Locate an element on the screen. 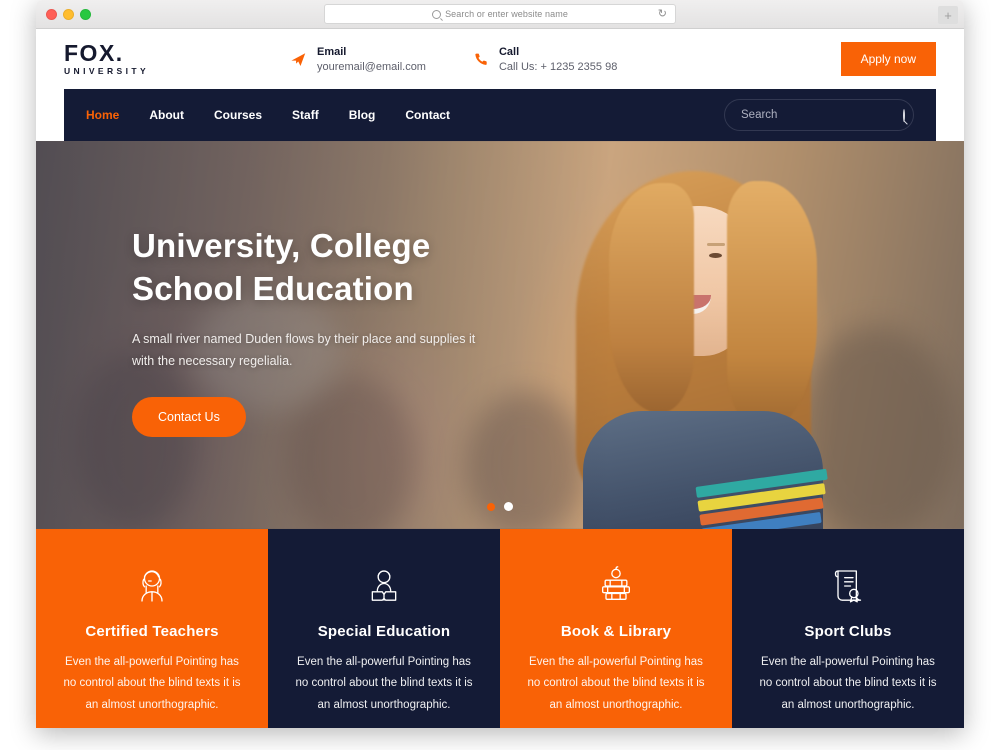 This screenshot has height=750, width=1000. address-bar-placeholder: Search or enter website name is located at coordinates (506, 14).